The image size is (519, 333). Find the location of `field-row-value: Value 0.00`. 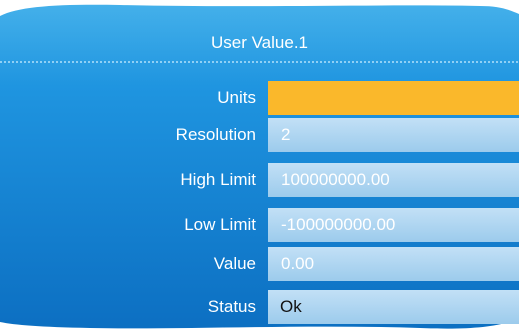

field-row-value: Value 0.00 is located at coordinates (259, 264).